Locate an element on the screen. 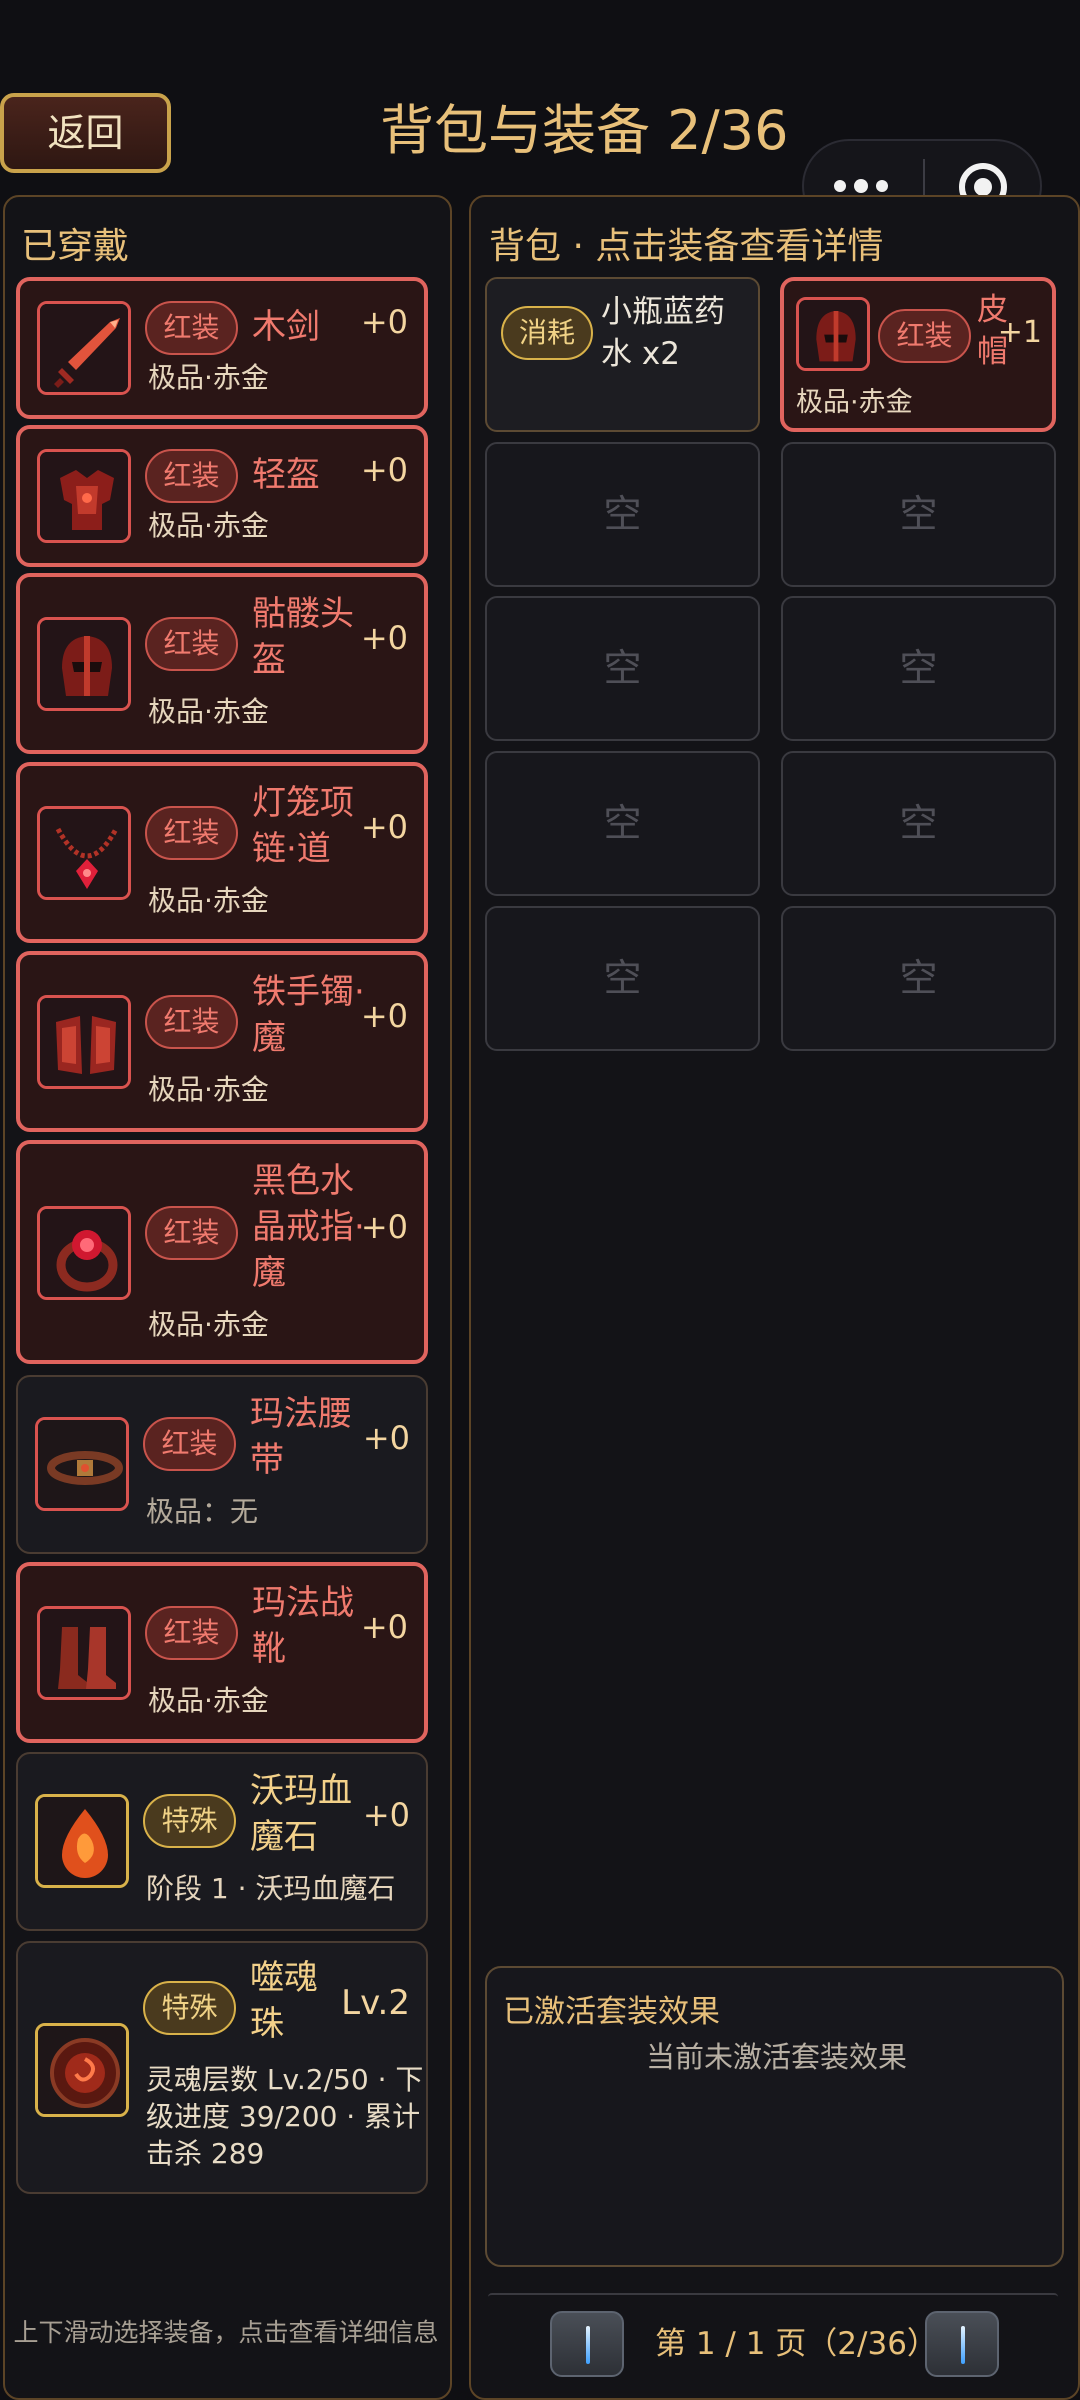  item-name: 铁手镯·魔 is located at coordinates (308, 1015).